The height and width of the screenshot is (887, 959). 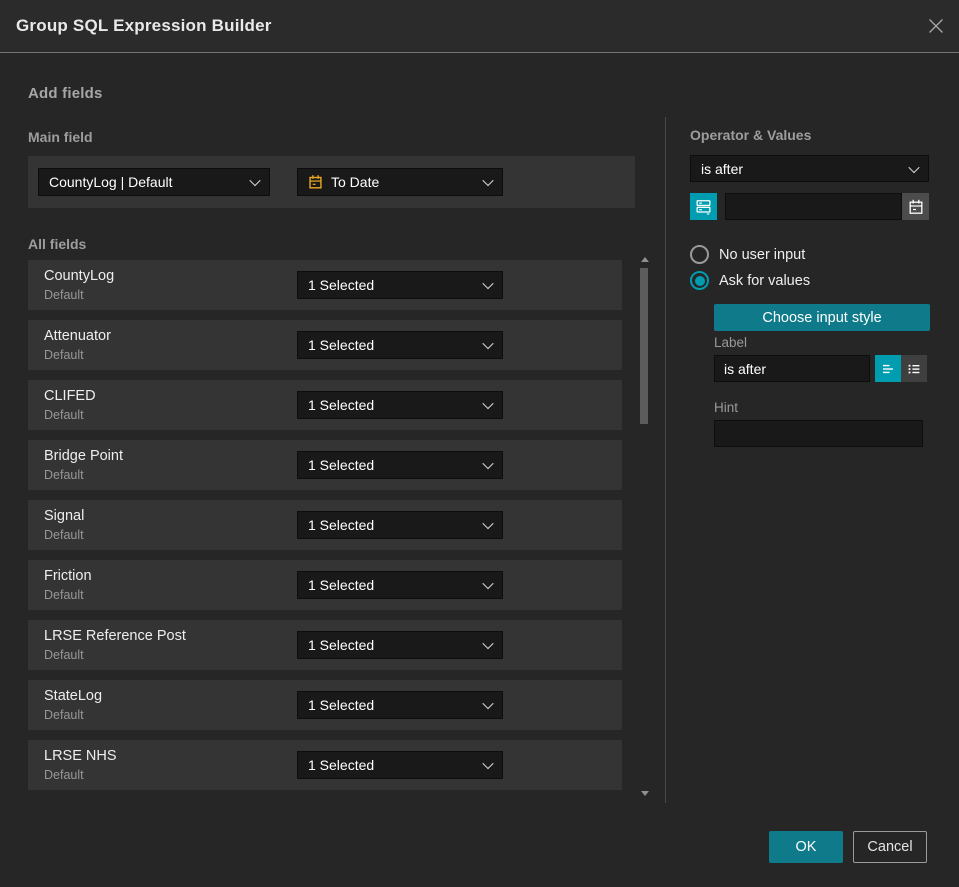 What do you see at coordinates (644, 346) in the screenshot?
I see `scrollbar-thumb` at bounding box center [644, 346].